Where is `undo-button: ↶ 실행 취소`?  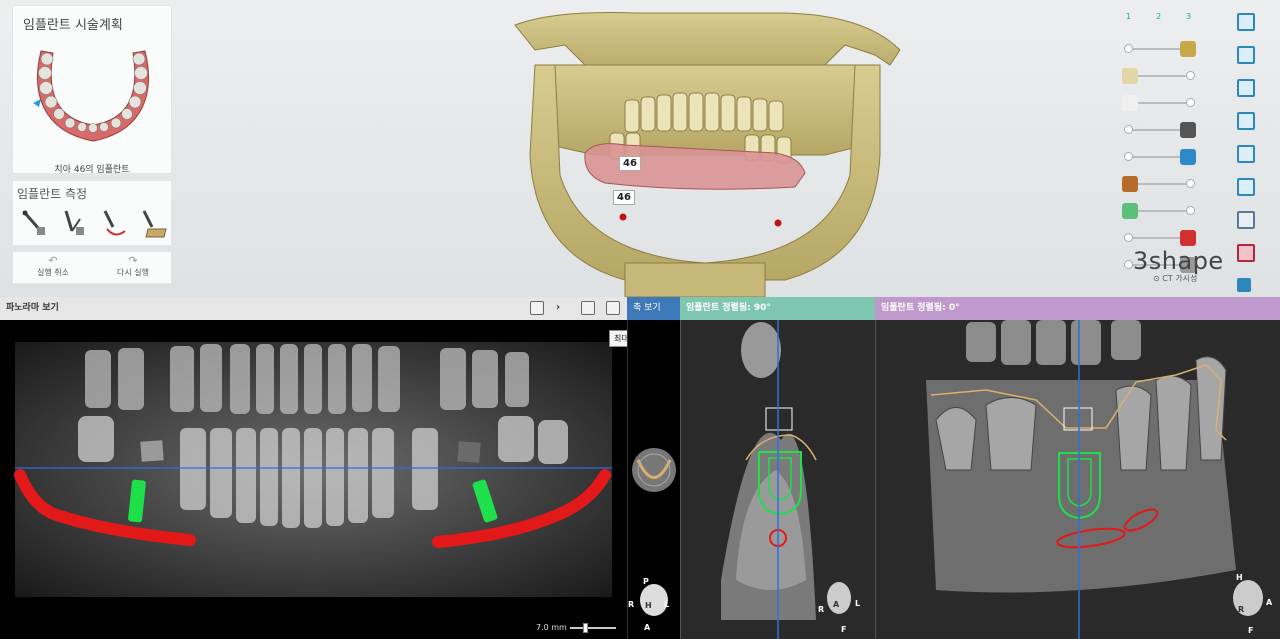 undo-button: ↶ 실행 취소 is located at coordinates (53, 268).